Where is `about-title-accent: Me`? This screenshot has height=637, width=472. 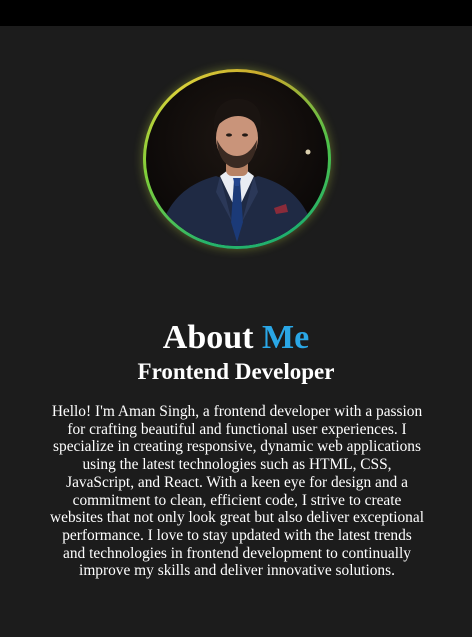 about-title-accent: Me is located at coordinates (286, 337).